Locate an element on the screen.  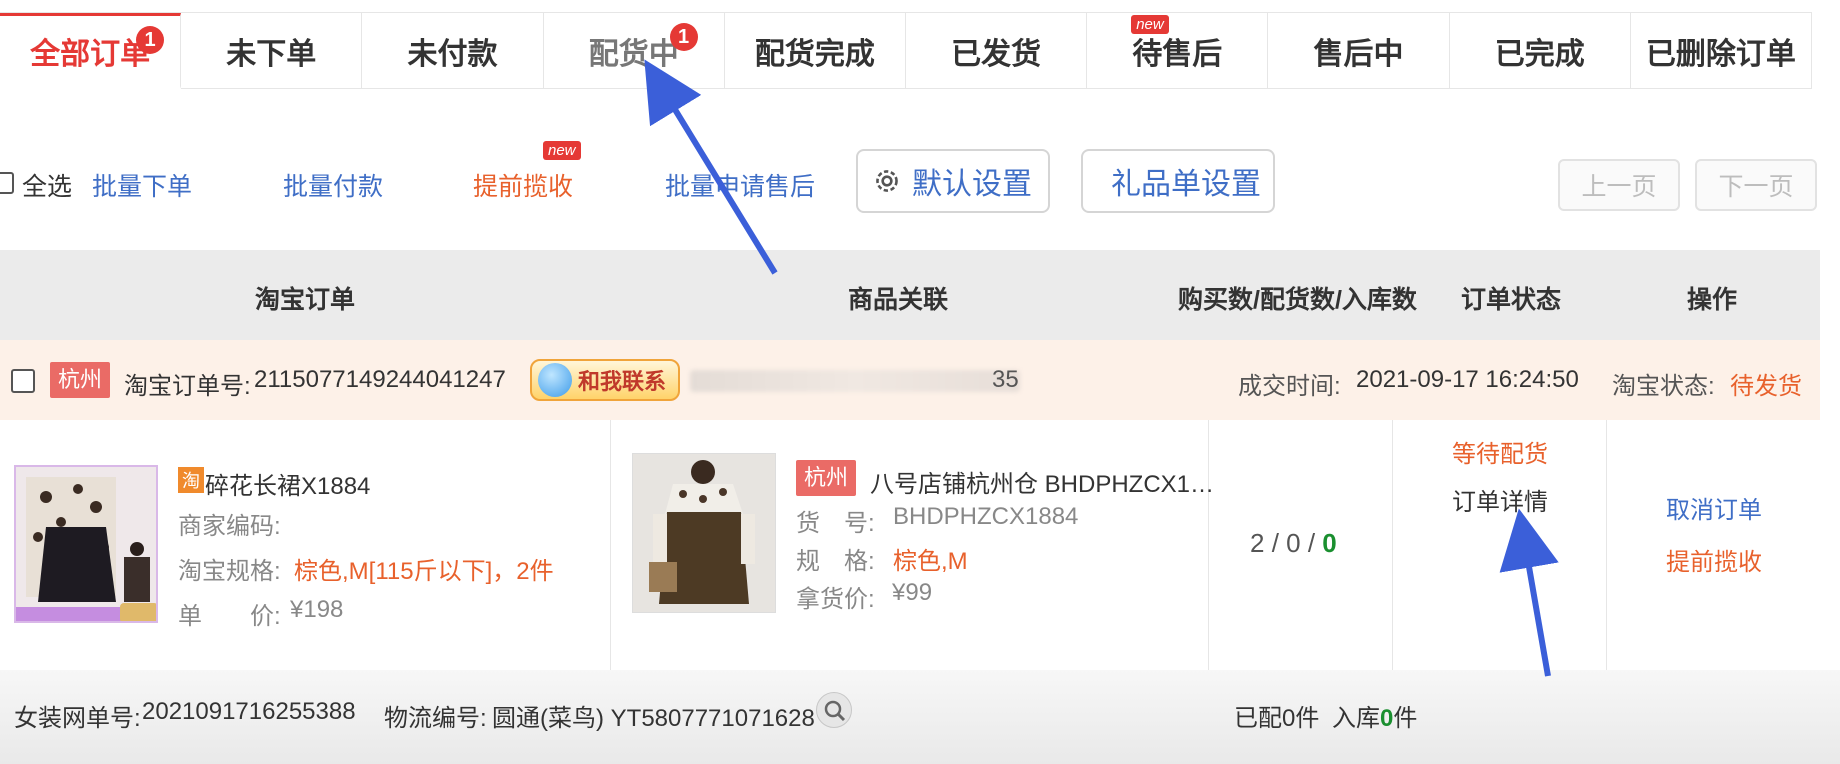
taobao-spec-value: 棕色,M[115斤以下]，2件 is located at coordinates (424, 571).